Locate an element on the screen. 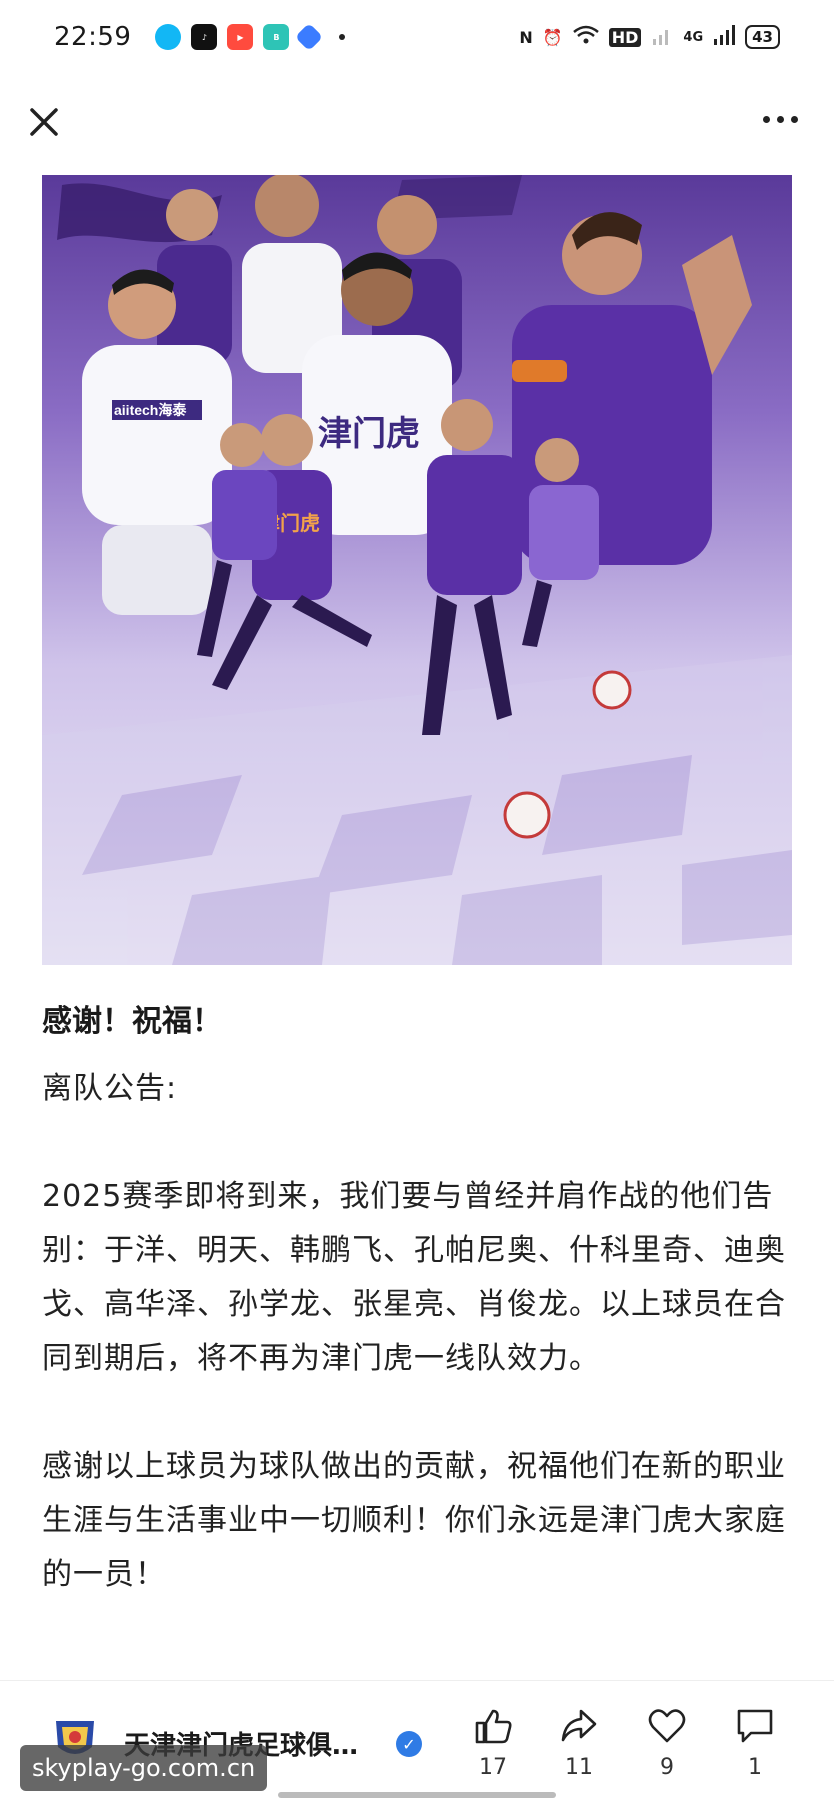  heart-icon is located at coordinates (667, 1726).